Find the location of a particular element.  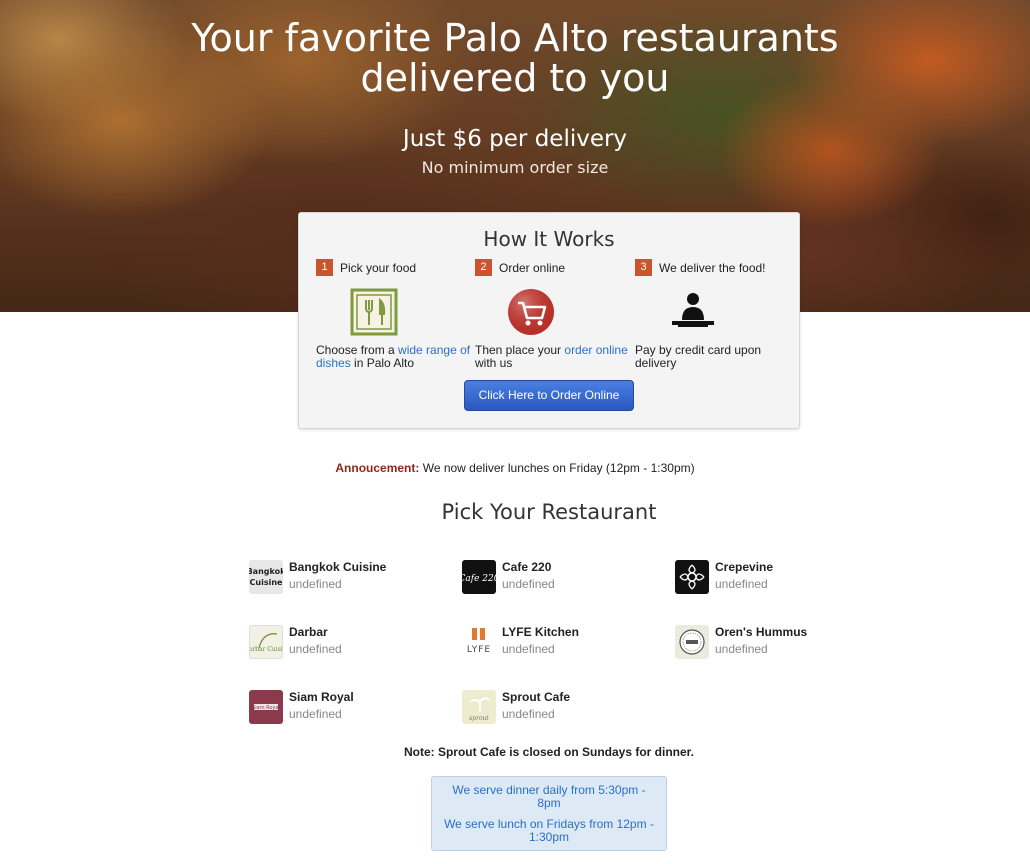

step-number: 1 is located at coordinates (324, 267).